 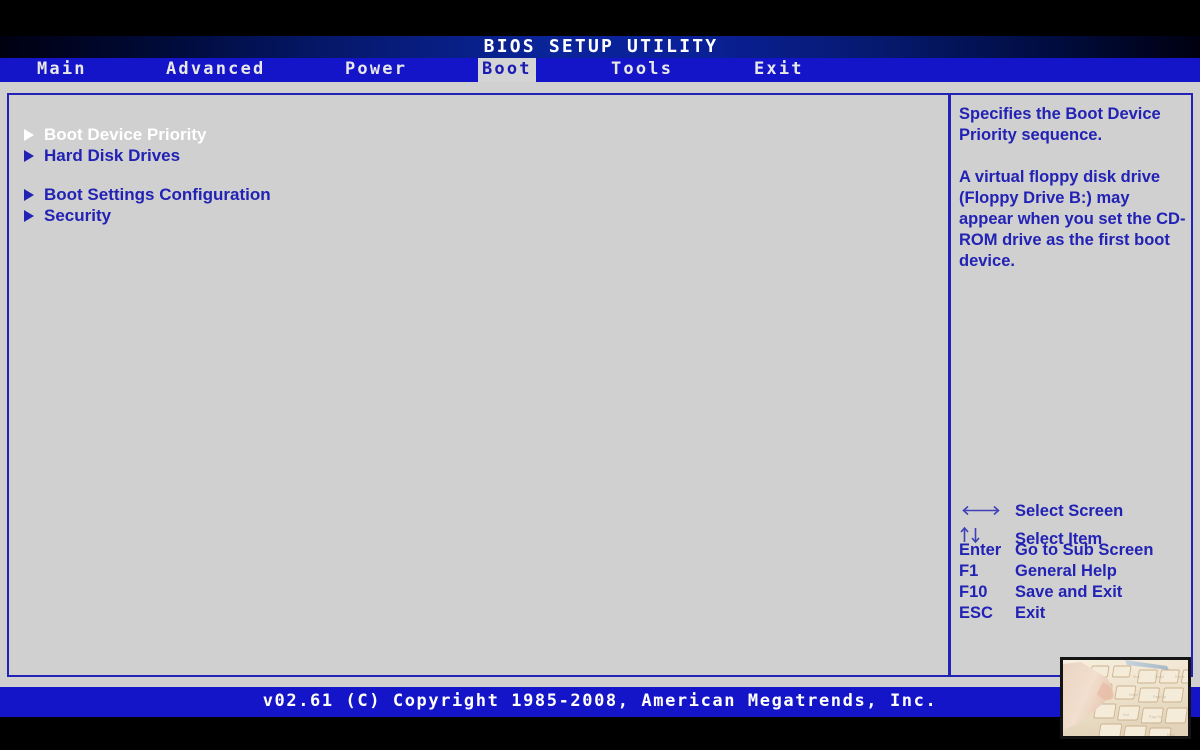 What do you see at coordinates (215, 70) in the screenshot?
I see `tab-advanced: Advanced` at bounding box center [215, 70].